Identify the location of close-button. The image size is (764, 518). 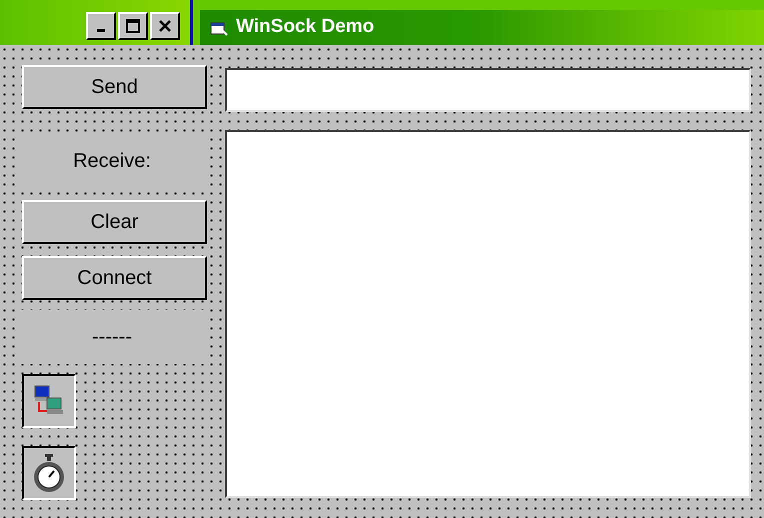
(165, 26).